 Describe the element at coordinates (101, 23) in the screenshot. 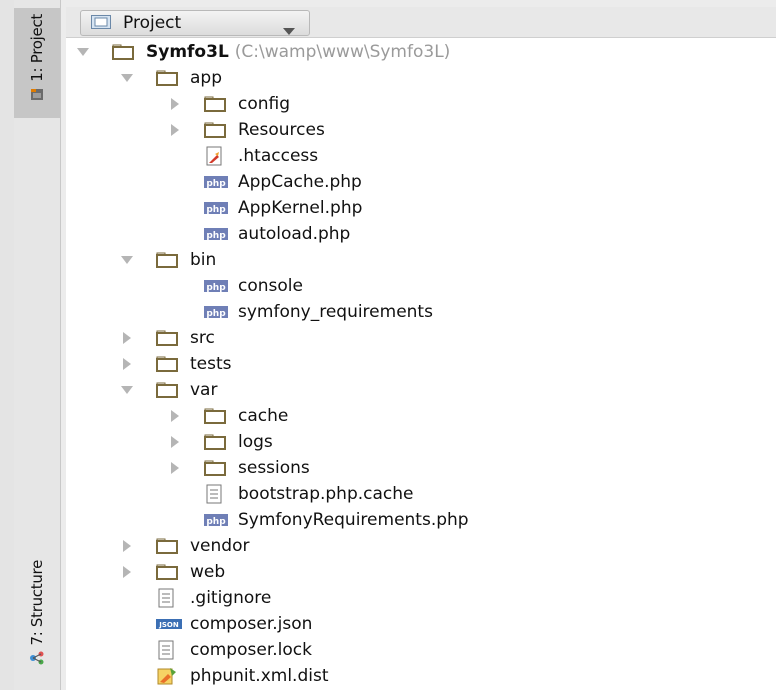

I see `project-view-icon` at that location.